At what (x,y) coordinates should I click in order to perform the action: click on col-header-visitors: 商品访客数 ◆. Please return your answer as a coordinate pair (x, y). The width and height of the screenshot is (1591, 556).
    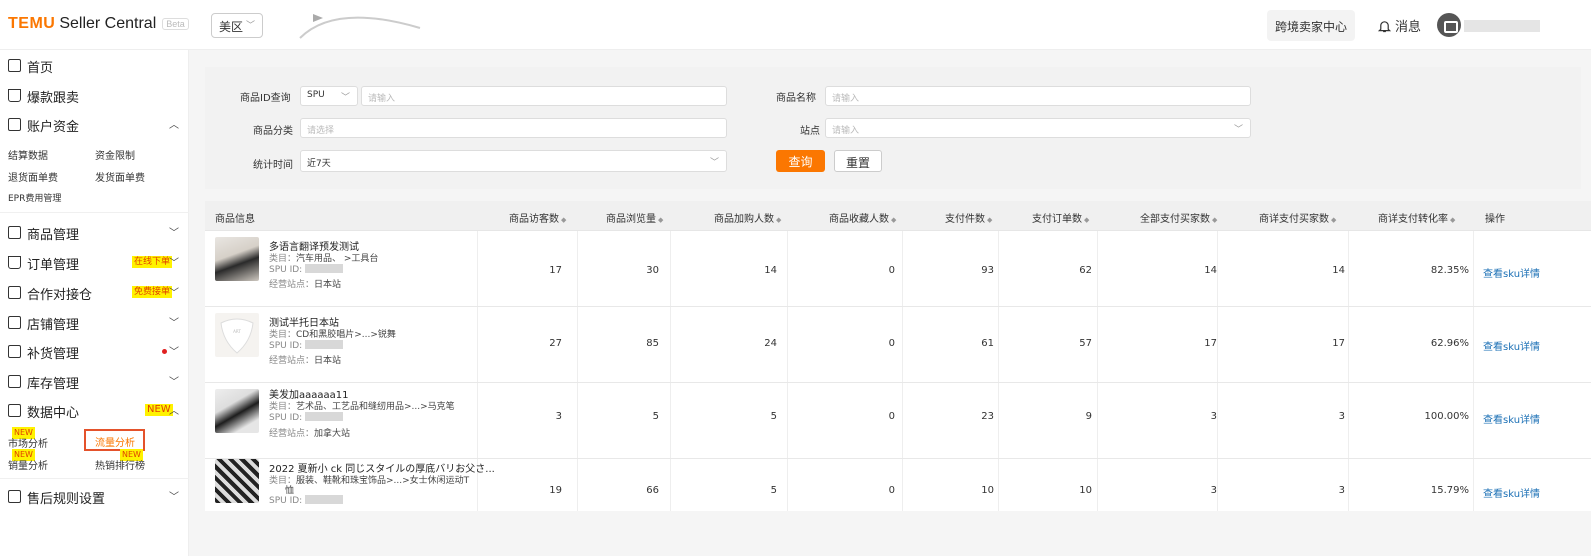
    Looking at the image, I should click on (537, 217).